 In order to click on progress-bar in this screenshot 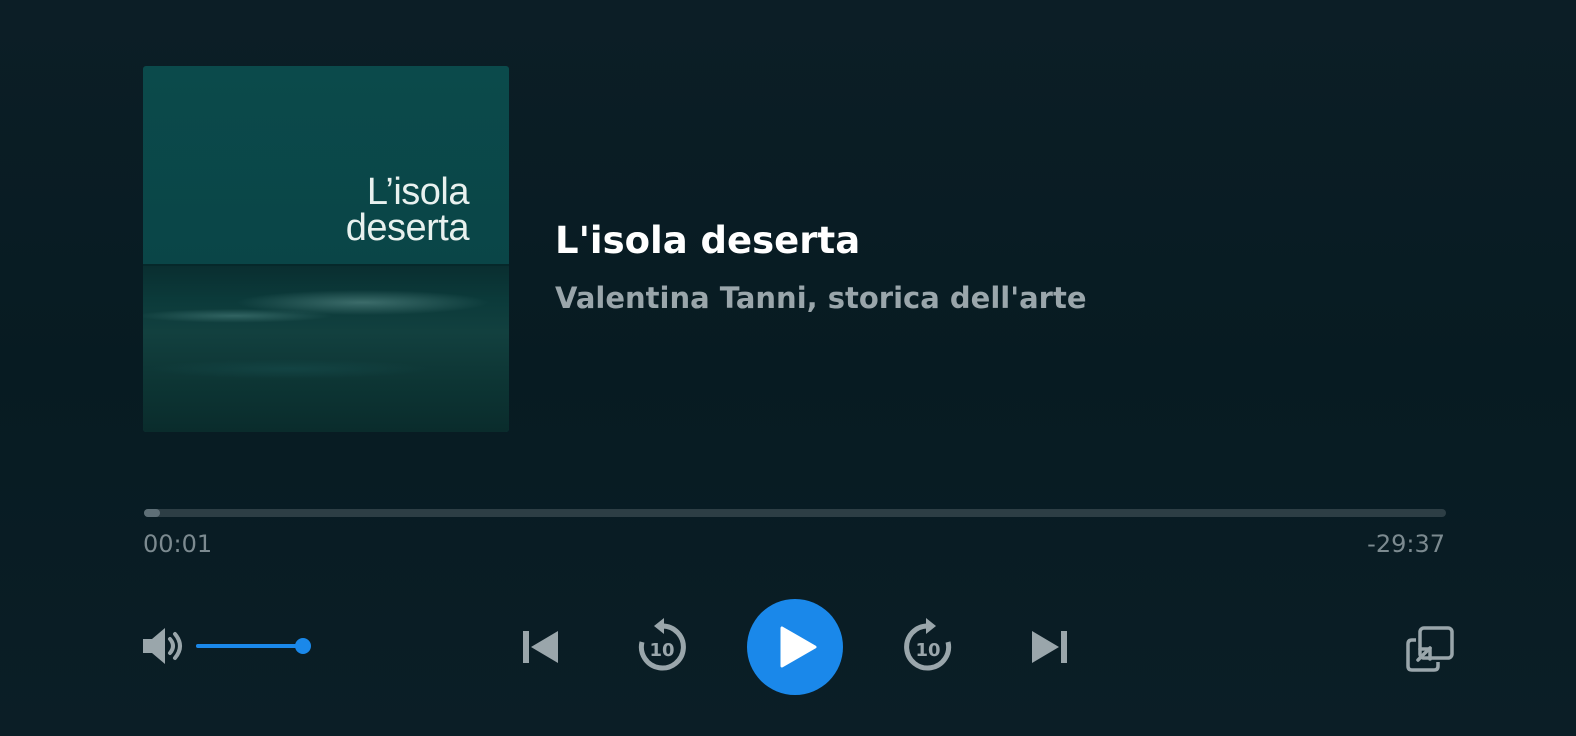, I will do `click(795, 513)`.